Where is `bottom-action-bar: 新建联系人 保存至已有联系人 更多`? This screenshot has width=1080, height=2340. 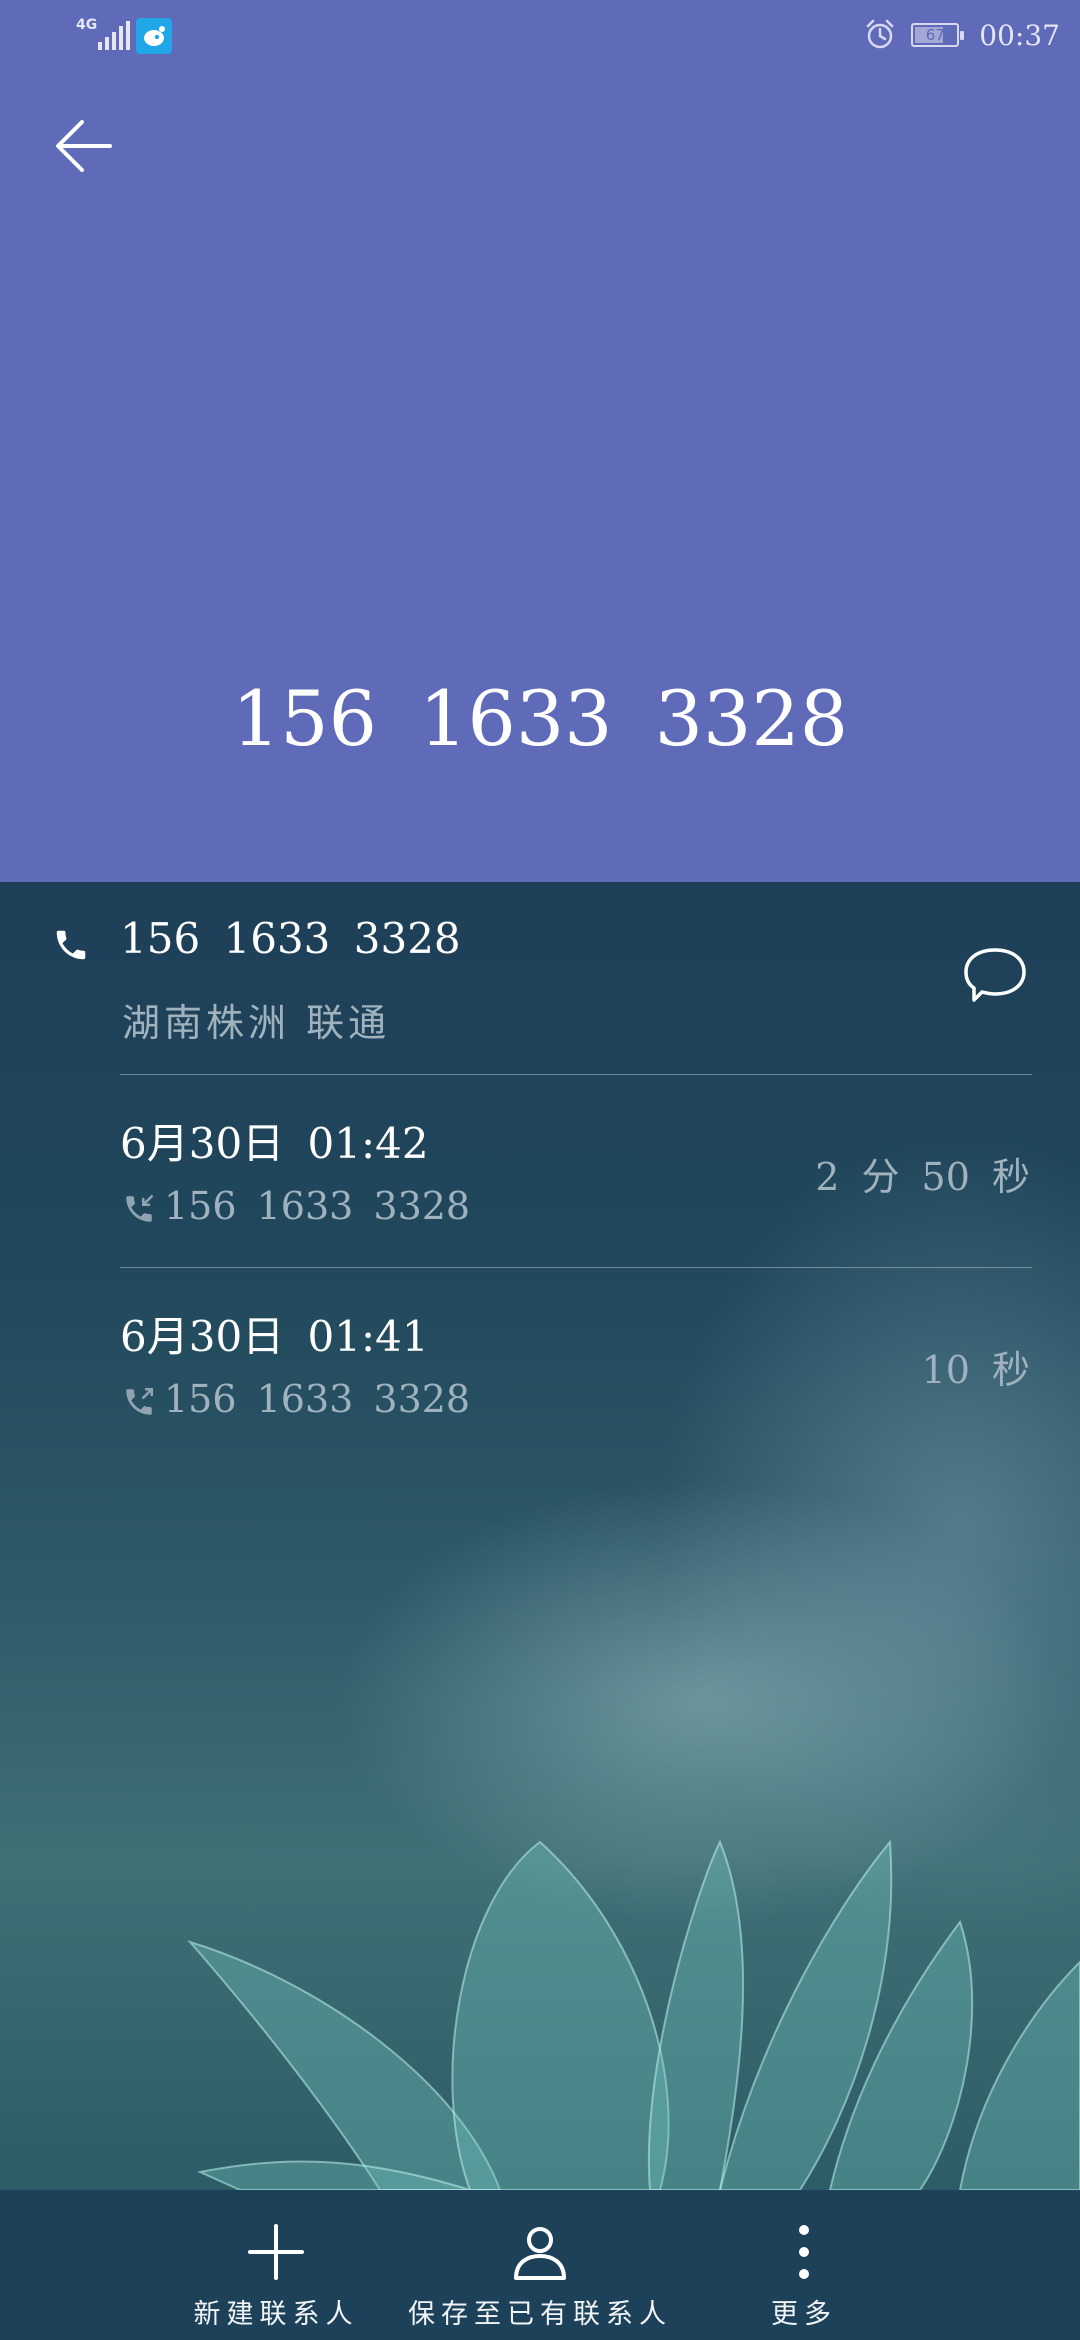 bottom-action-bar: 新建联系人 保存至已有联系人 更多 is located at coordinates (540, 2265).